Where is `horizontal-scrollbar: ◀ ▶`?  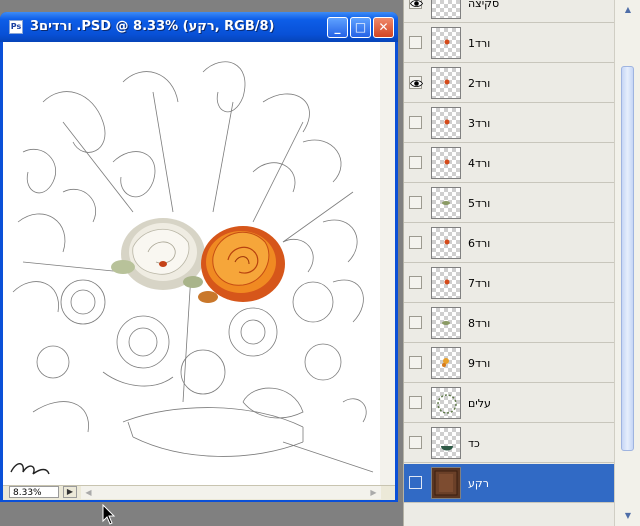
horizontal-scrollbar: ◀ ▶ is located at coordinates (231, 492).